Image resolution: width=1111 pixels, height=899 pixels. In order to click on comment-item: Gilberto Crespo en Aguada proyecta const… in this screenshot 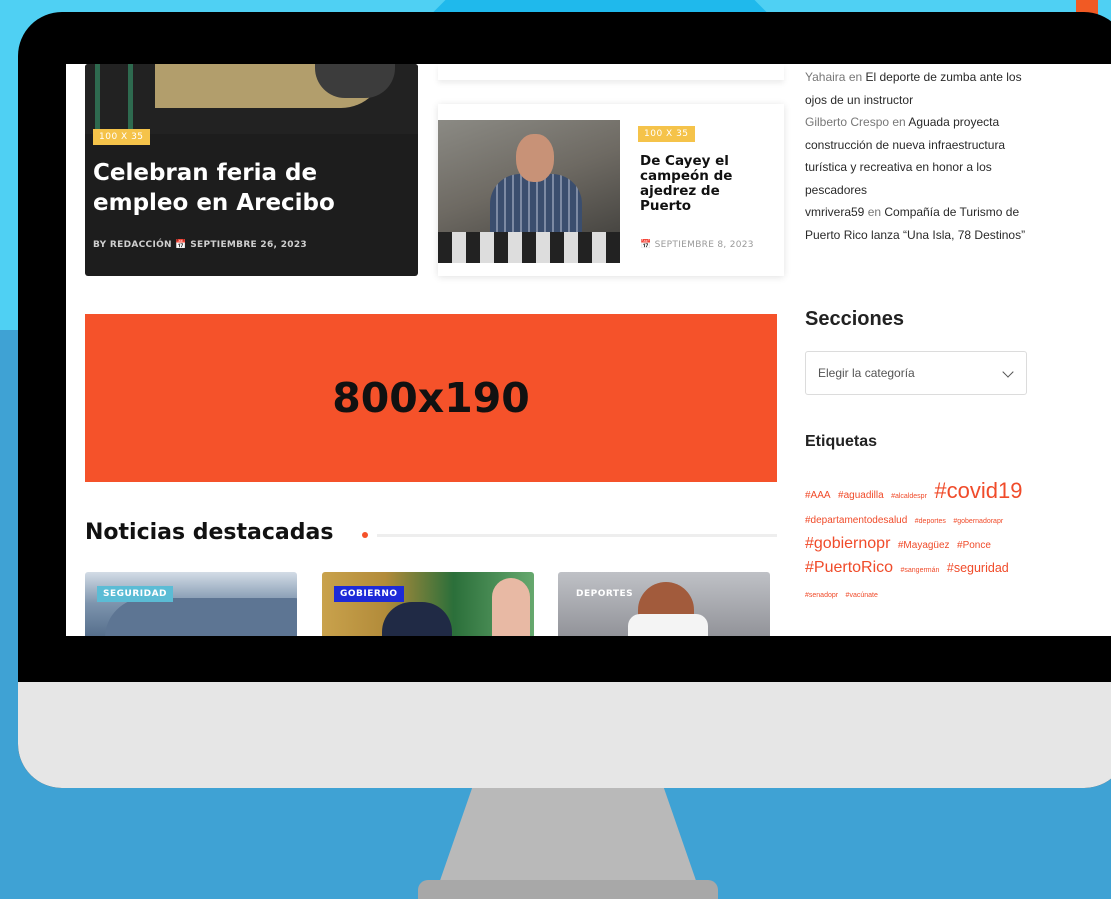, I will do `click(919, 156)`.